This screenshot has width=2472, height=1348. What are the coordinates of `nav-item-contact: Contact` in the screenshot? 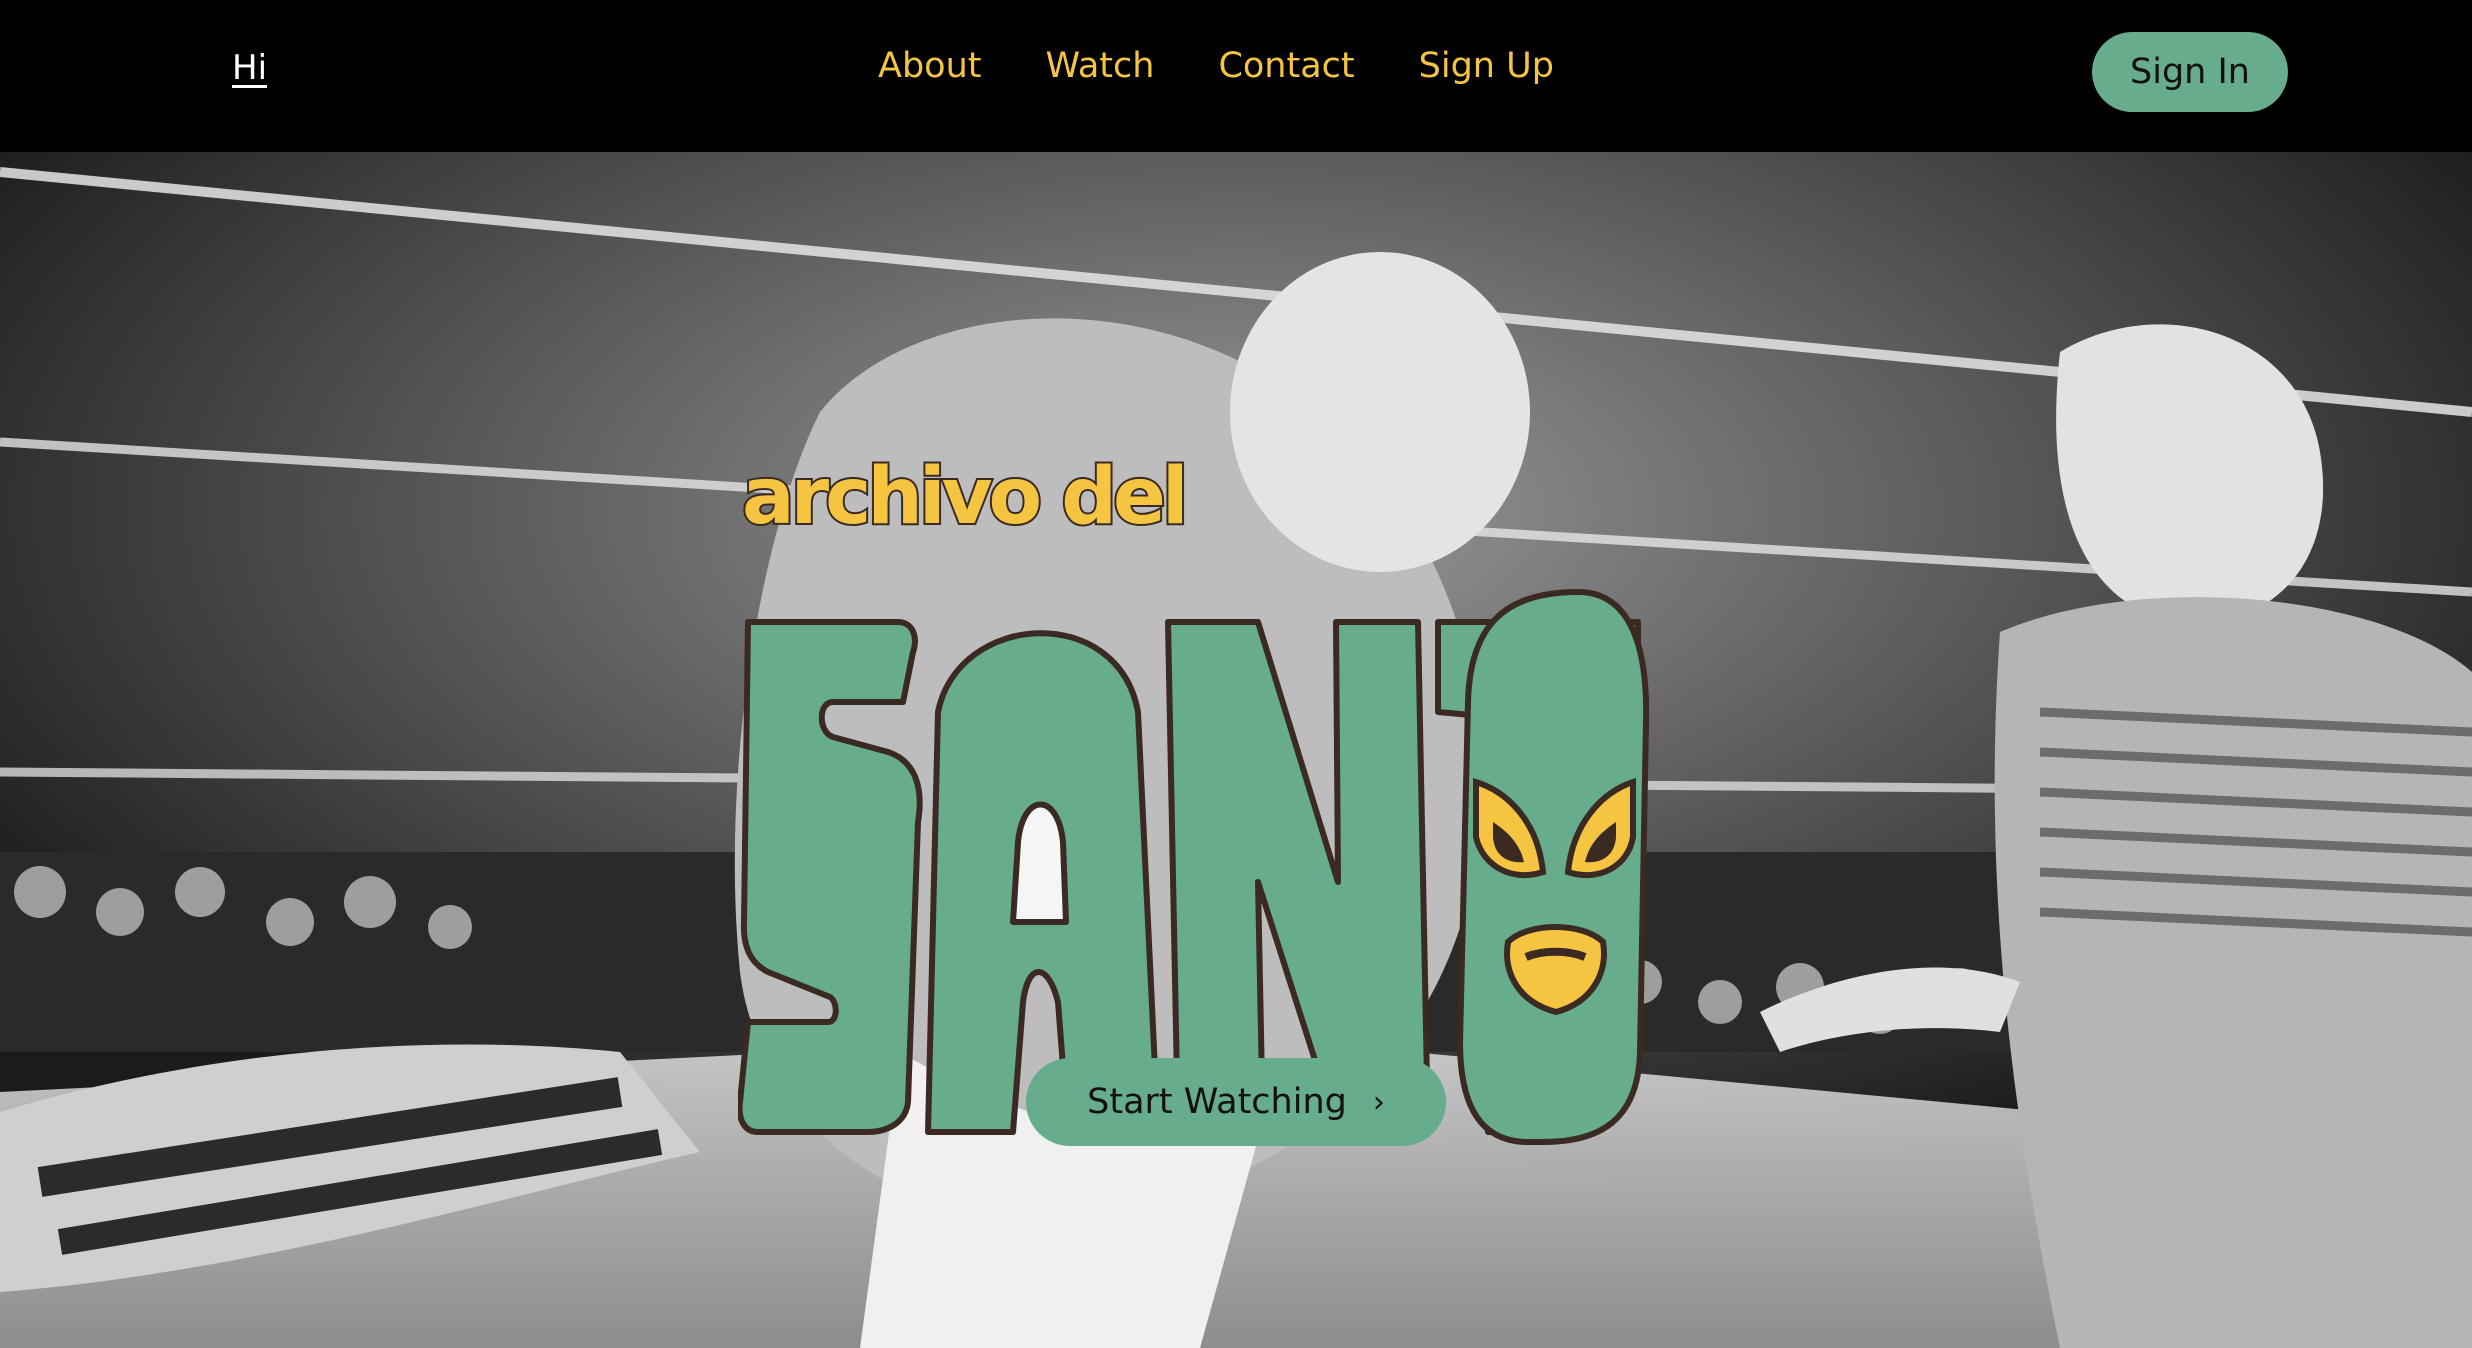 It's located at (1286, 66).